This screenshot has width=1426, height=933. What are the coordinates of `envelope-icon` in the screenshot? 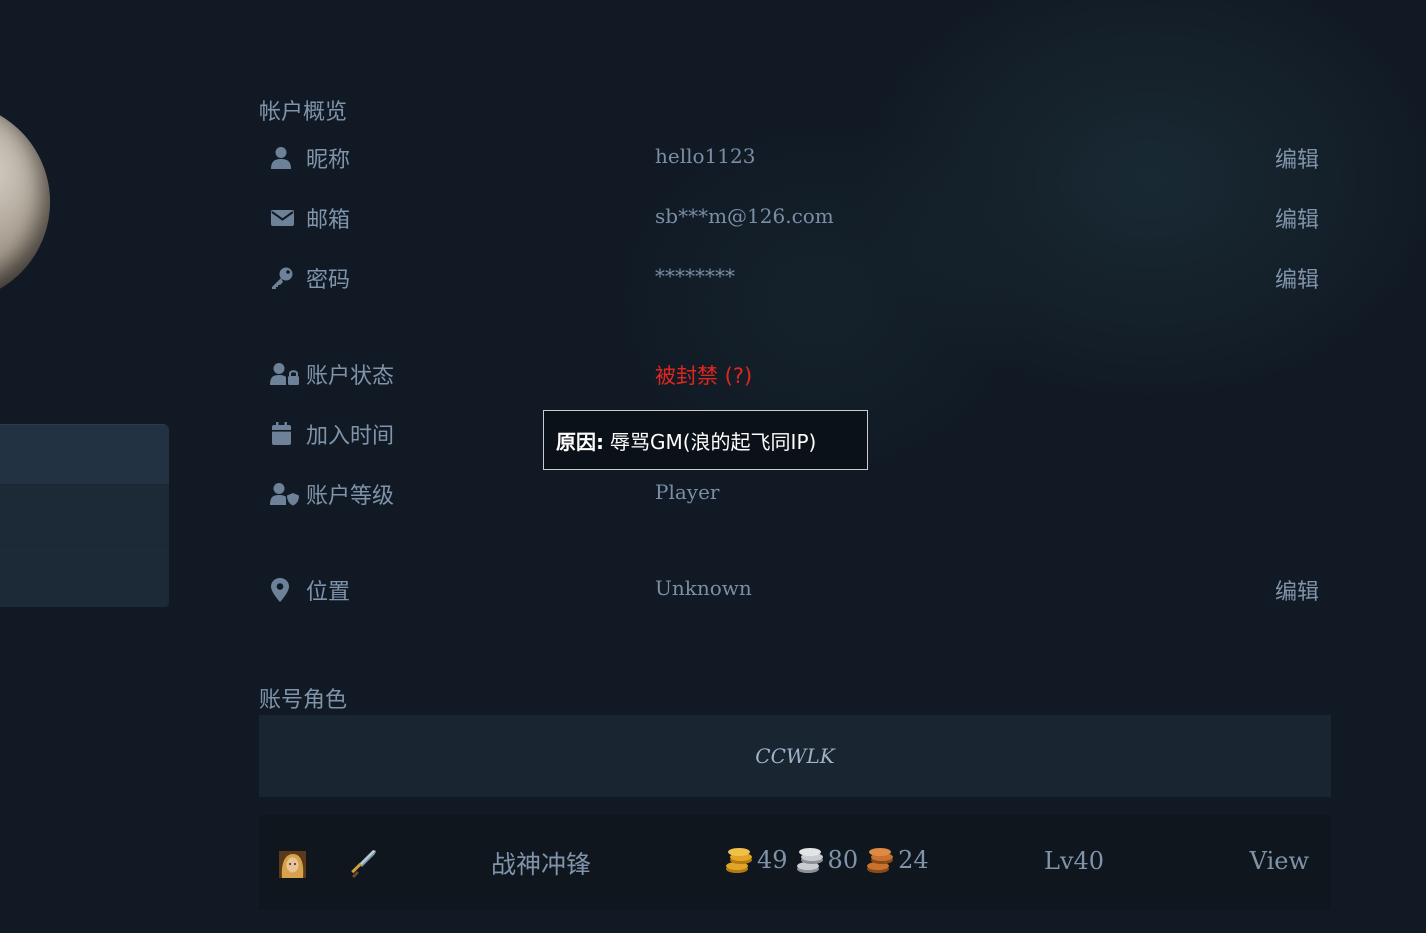 It's located at (282, 218).